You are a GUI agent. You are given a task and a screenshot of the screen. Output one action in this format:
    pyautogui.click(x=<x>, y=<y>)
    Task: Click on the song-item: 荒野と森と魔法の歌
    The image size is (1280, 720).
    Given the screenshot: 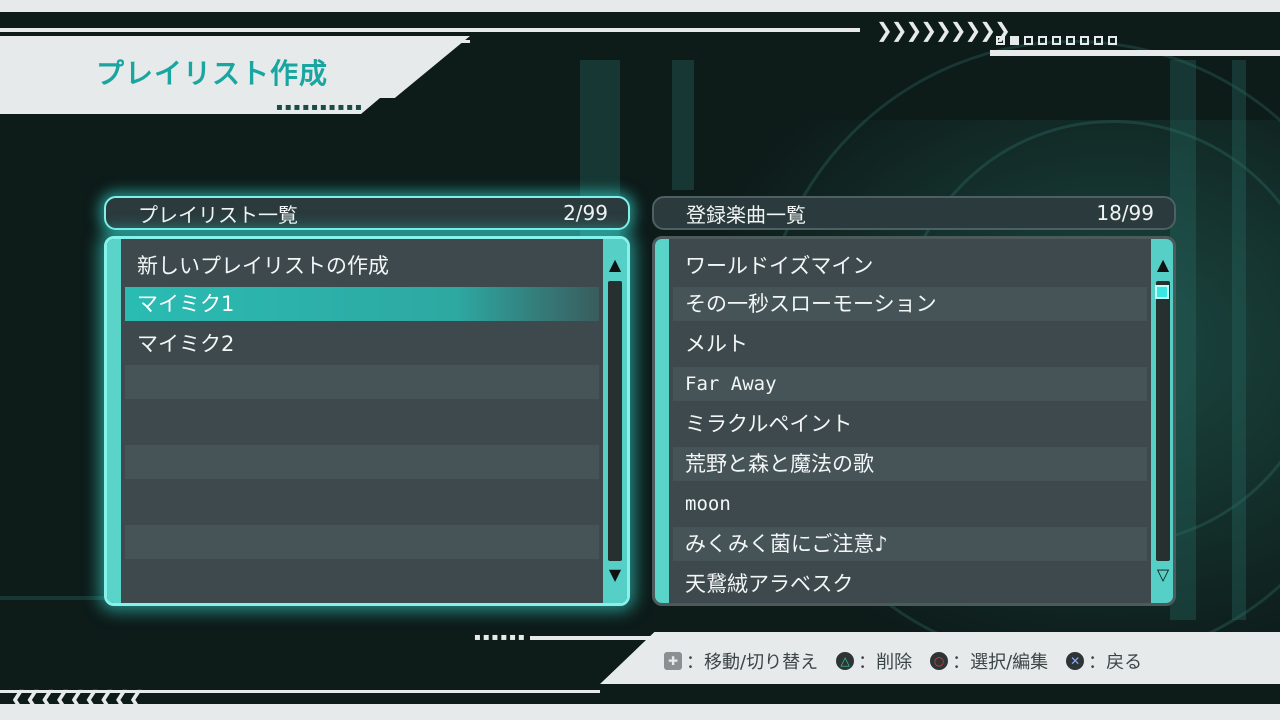 What is the action you would take?
    pyautogui.click(x=910, y=464)
    